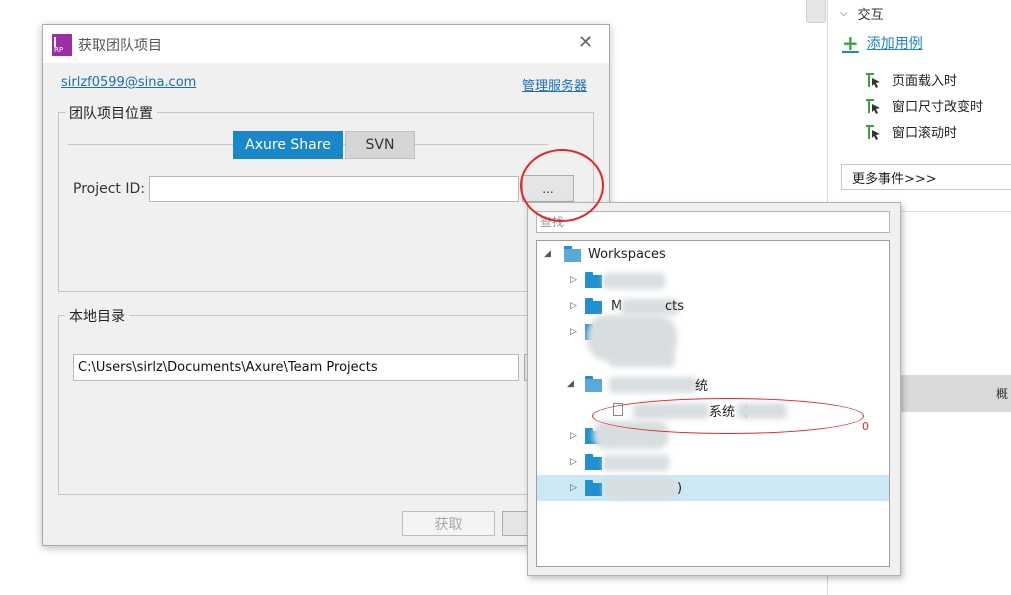 The width and height of the screenshot is (1011, 595). I want to click on axure-rp-icon: RP, so click(62, 45).